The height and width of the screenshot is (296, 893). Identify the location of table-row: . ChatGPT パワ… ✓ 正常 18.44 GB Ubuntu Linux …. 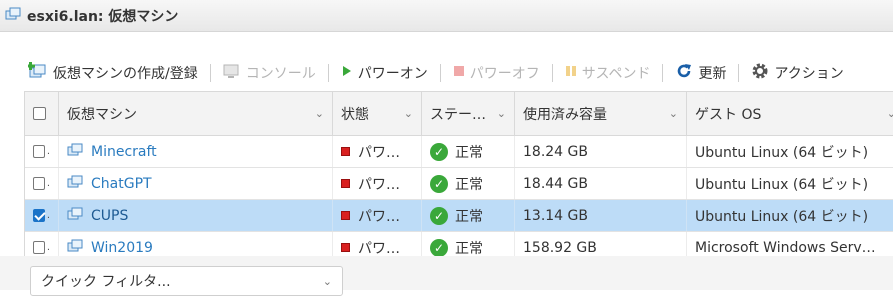
(459, 184).